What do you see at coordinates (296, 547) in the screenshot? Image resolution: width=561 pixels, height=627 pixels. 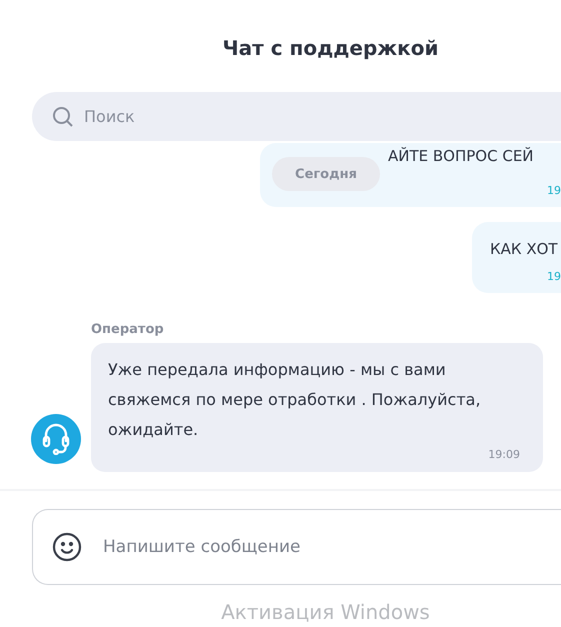 I see `message-input: Напишите сообщение` at bounding box center [296, 547].